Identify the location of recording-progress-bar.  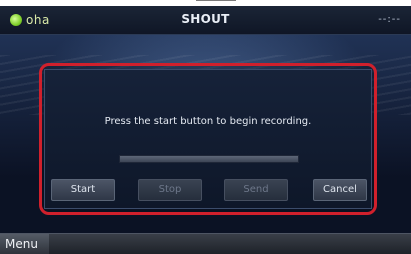
(209, 159).